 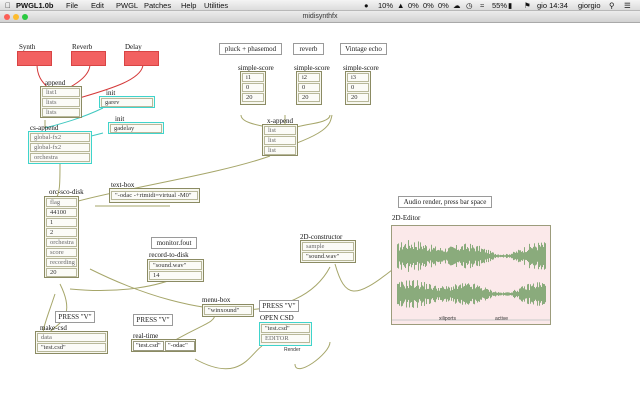 I want to click on record-filename: "sound.wav", so click(x=175, y=265).